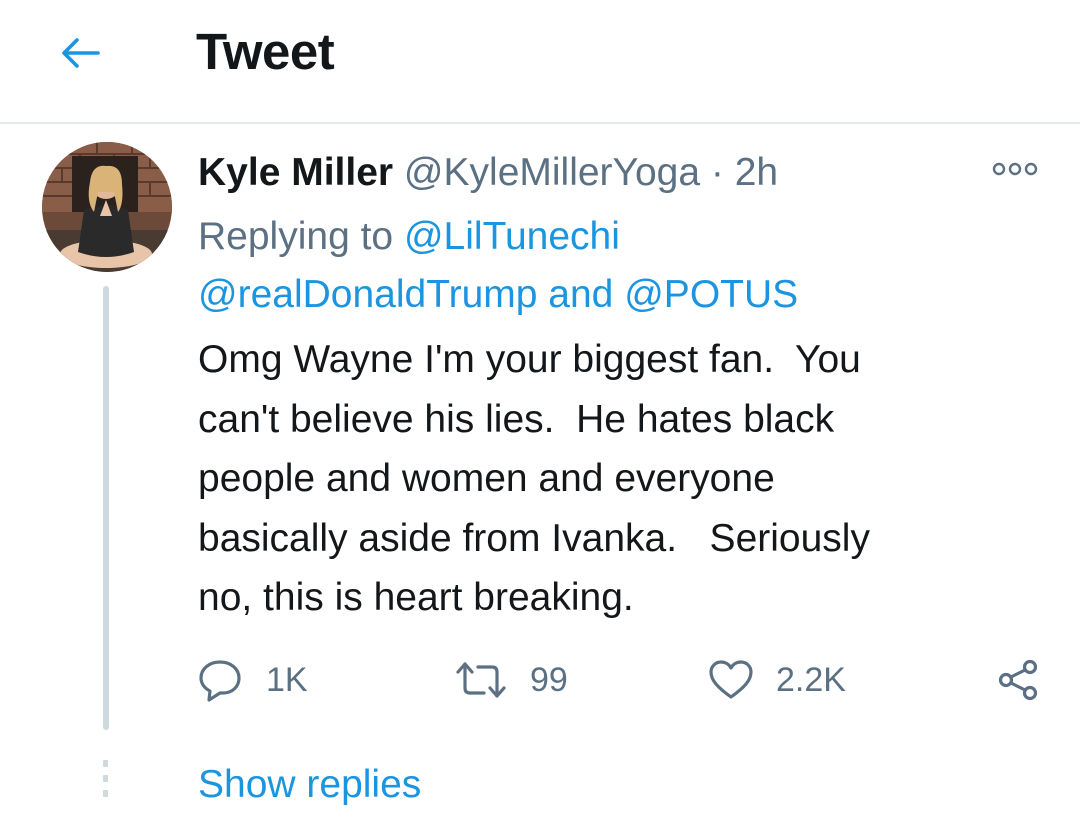 The height and width of the screenshot is (824, 1080). What do you see at coordinates (367, 294) in the screenshot?
I see `mention-link: @realDonaldTrump` at bounding box center [367, 294].